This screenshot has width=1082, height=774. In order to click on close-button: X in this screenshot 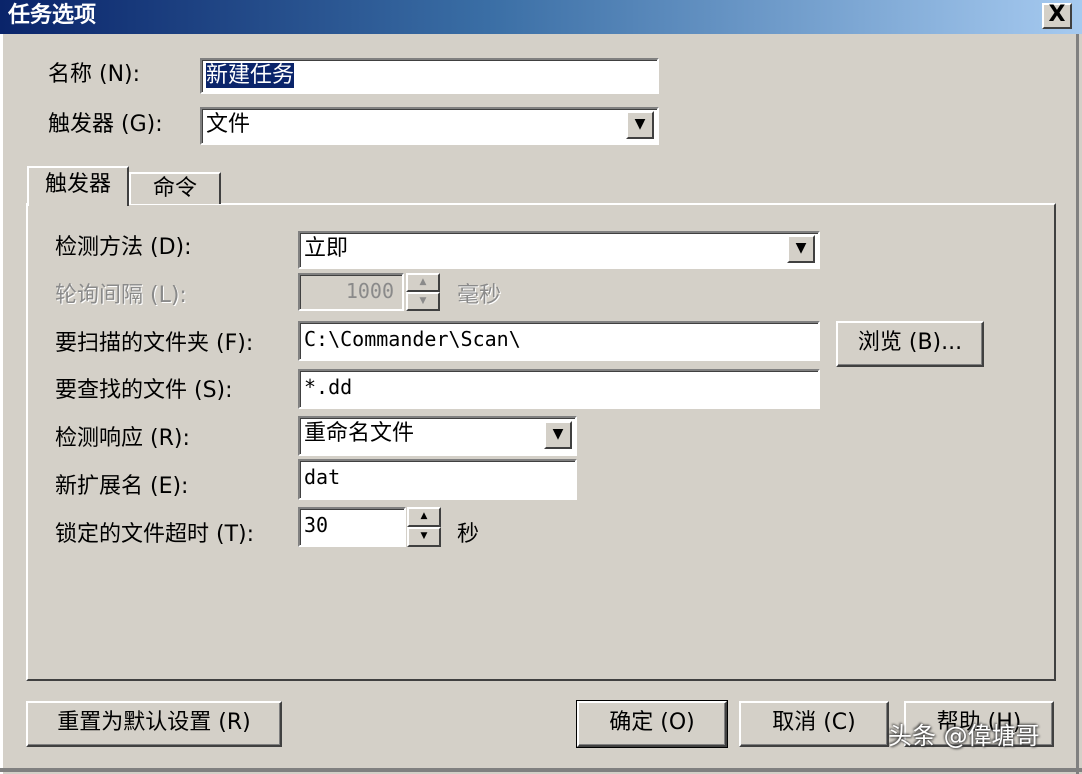, I will do `click(1057, 16)`.